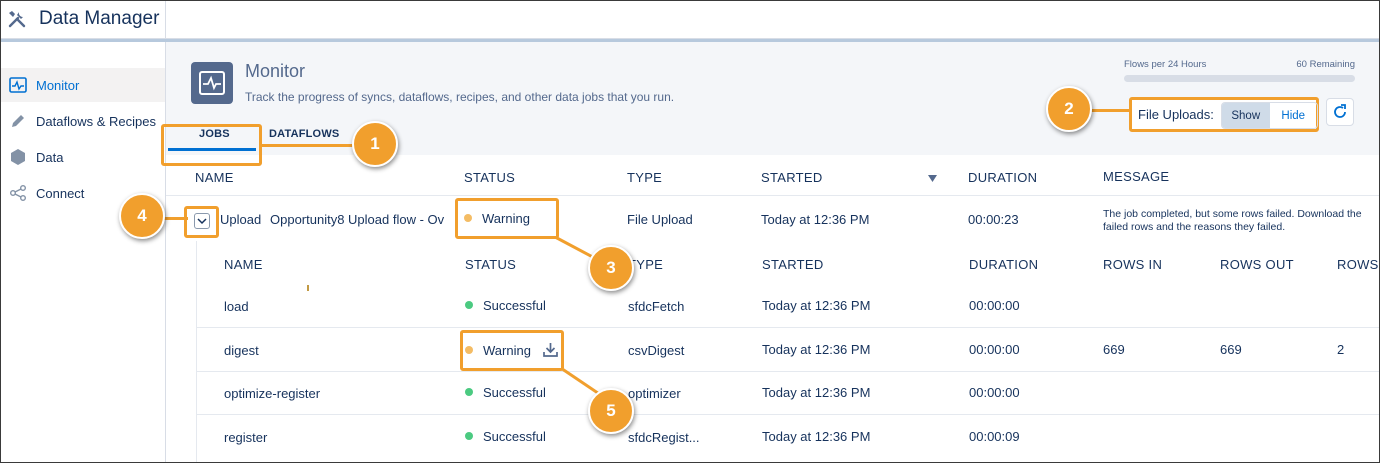 This screenshot has width=1380, height=463. I want to click on callout-1-leader, so click(307, 145).